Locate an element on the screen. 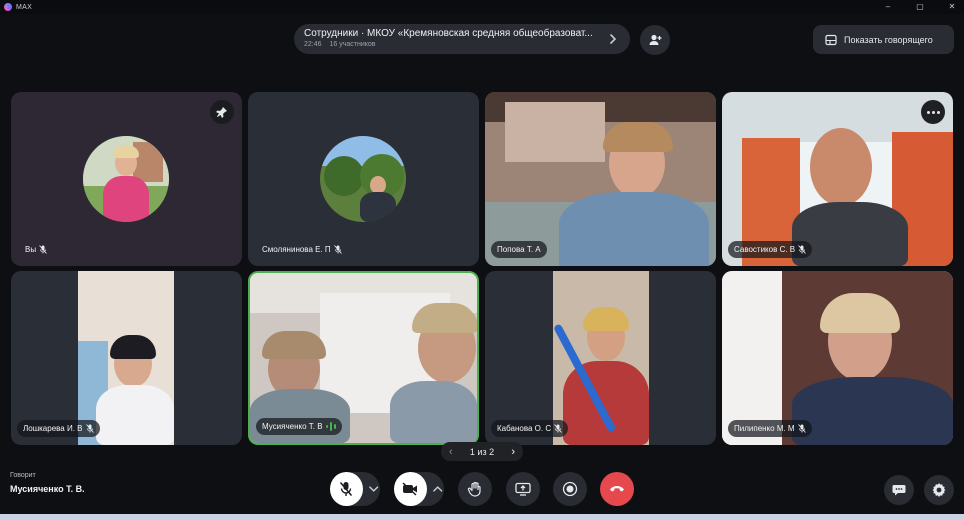 The image size is (964, 520). record-button is located at coordinates (570, 489).